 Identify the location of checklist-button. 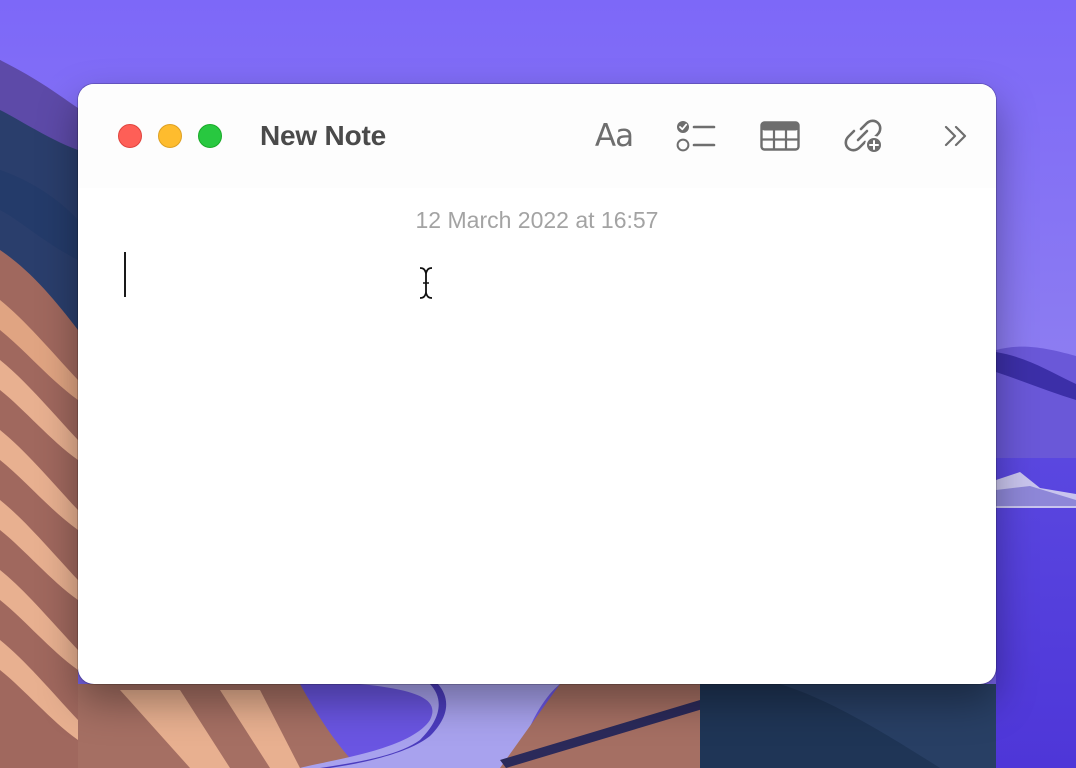
(696, 136).